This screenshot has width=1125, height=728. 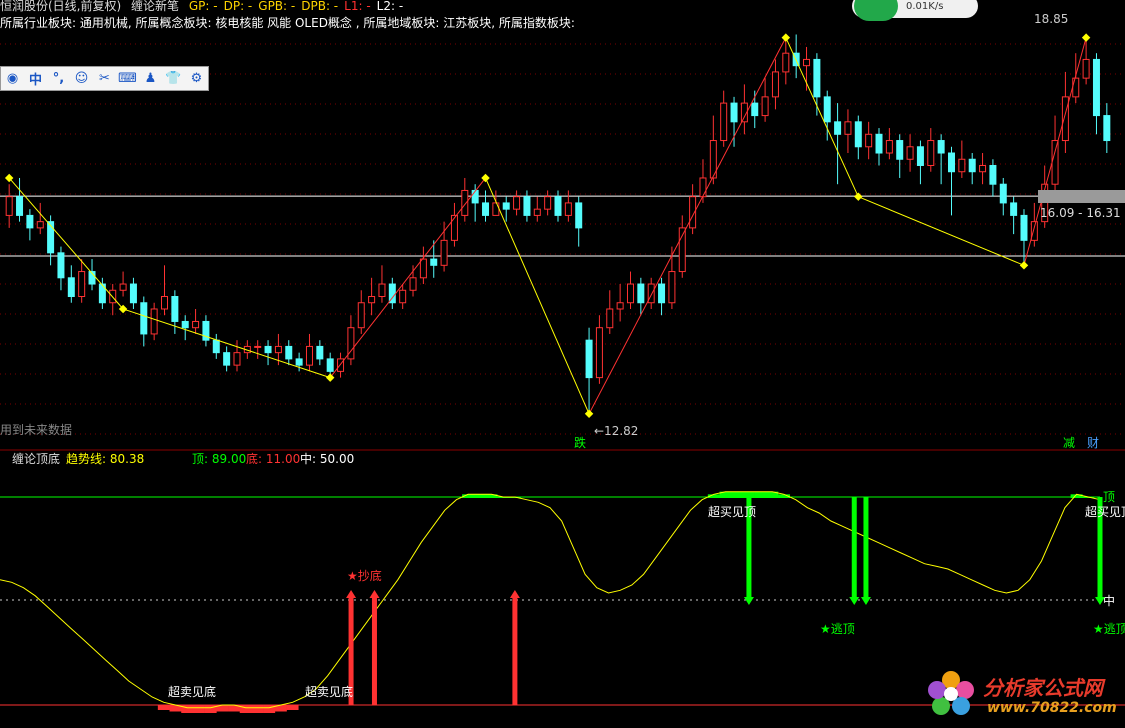 I want to click on range-label: 16.09 - 16.31, so click(x=1080, y=213).